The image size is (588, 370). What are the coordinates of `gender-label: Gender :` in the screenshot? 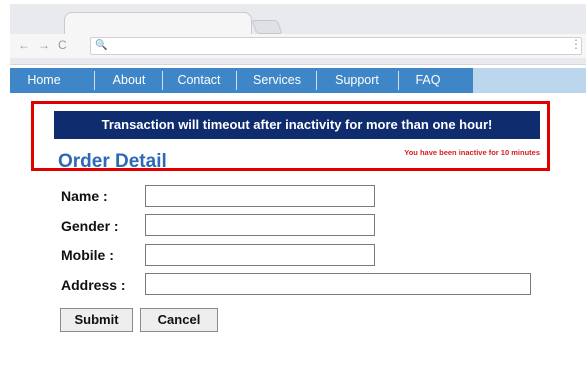 It's located at (90, 226).